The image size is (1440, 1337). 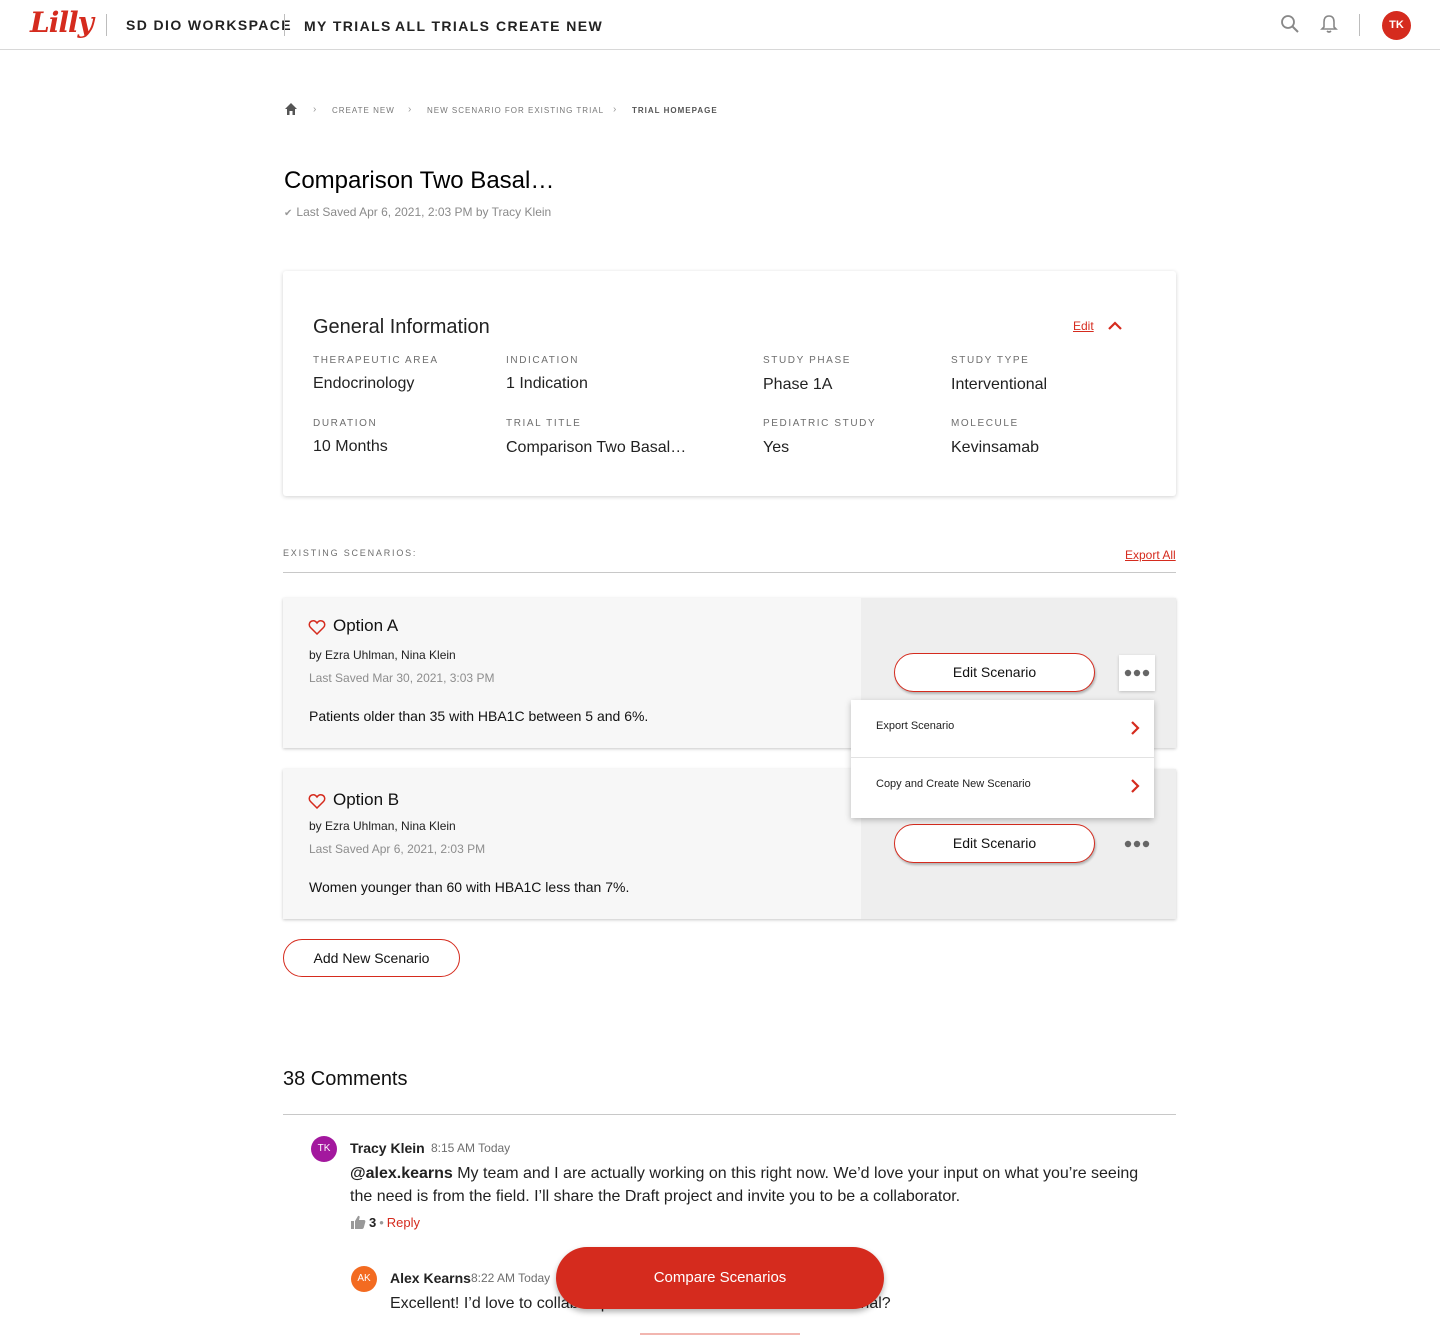 I want to click on user-avatar: TK, so click(x=1396, y=25).